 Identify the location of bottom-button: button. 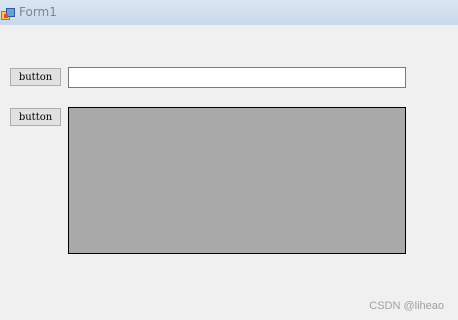
(35, 117).